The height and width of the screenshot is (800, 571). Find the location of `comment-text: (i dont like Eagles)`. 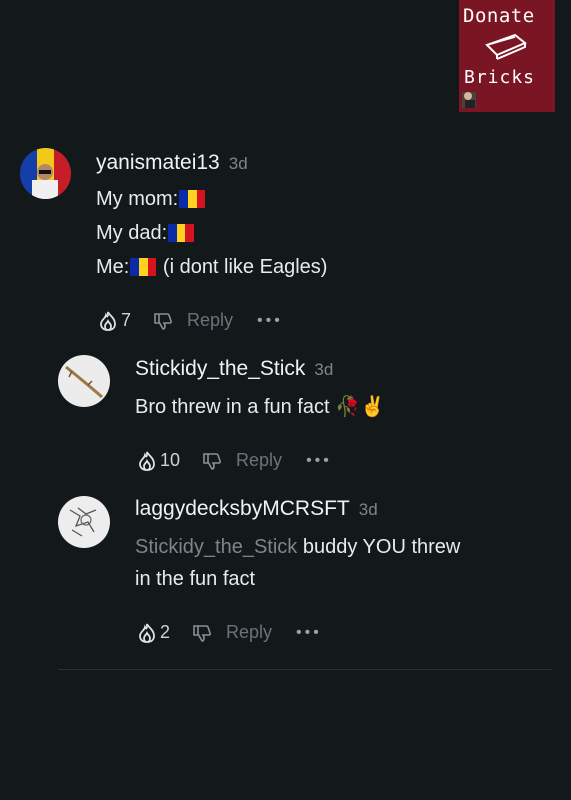

comment-text: (i dont like Eagles) is located at coordinates (245, 267).